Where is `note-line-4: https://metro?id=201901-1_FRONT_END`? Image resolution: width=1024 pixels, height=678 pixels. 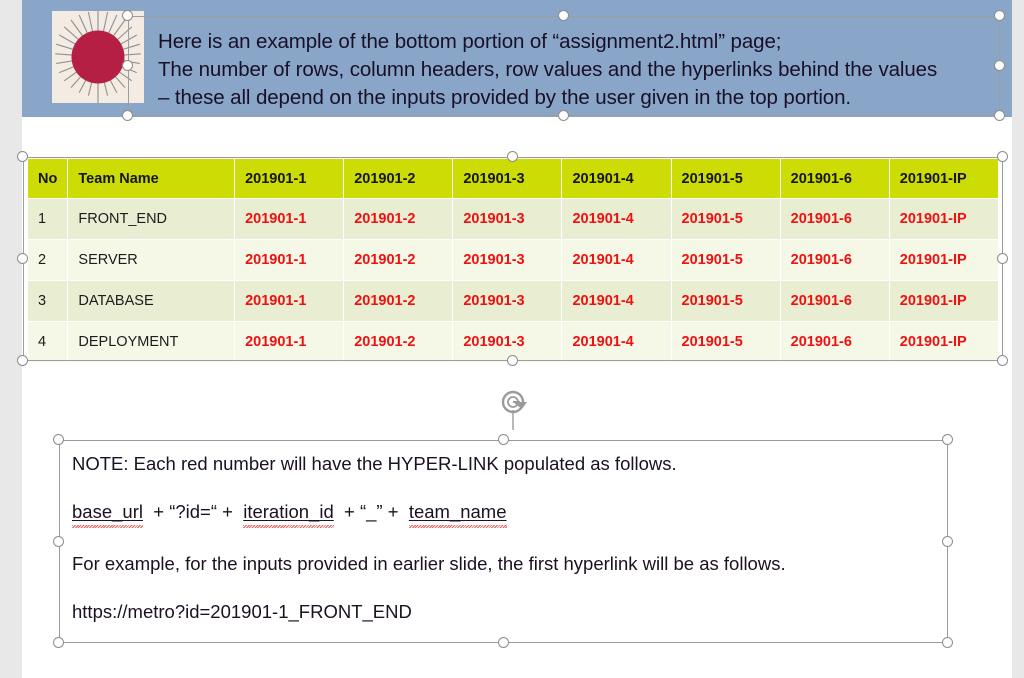 note-line-4: https://metro?id=201901-1_FRONT_END is located at coordinates (242, 611).